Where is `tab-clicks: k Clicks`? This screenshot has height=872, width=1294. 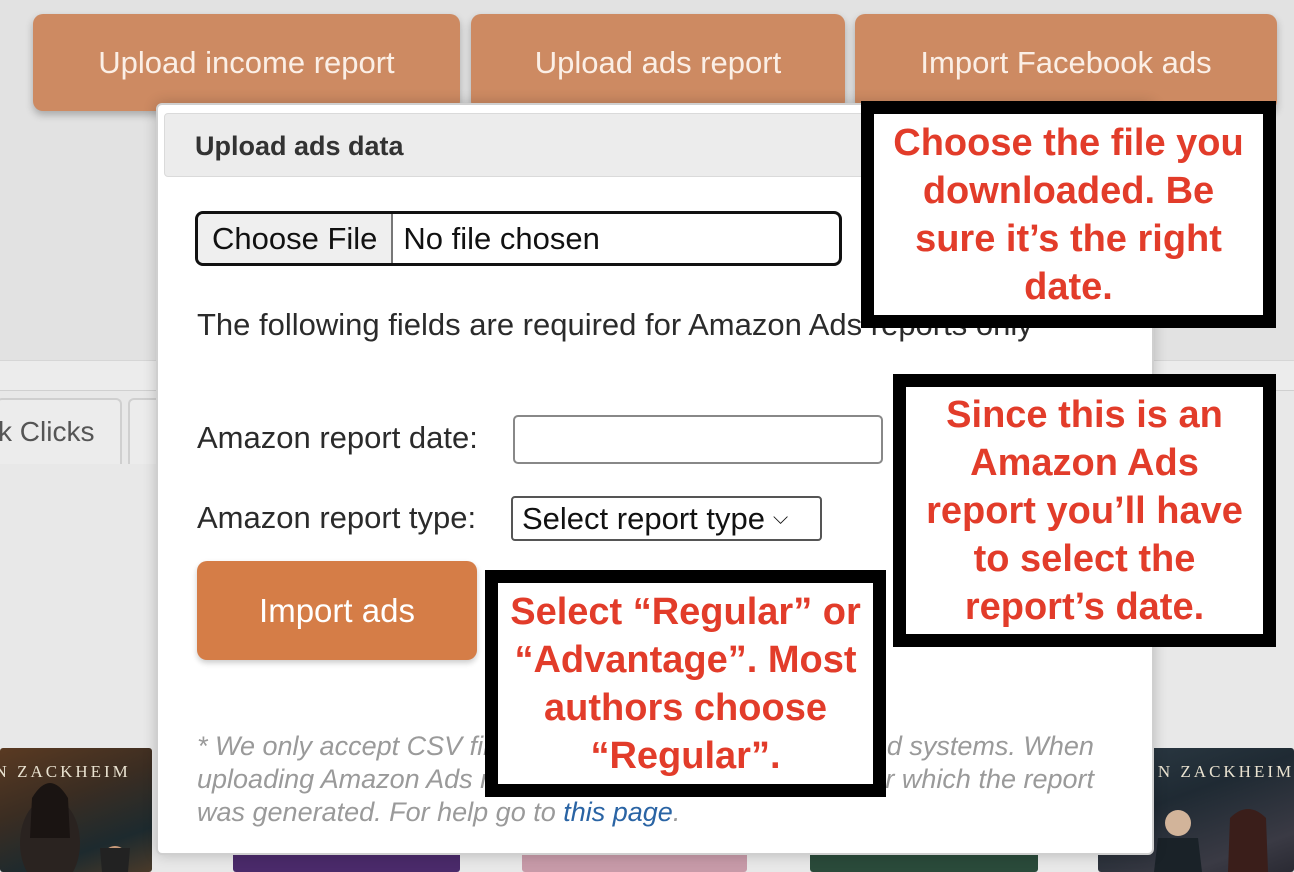
tab-clicks: k Clicks is located at coordinates (61, 431).